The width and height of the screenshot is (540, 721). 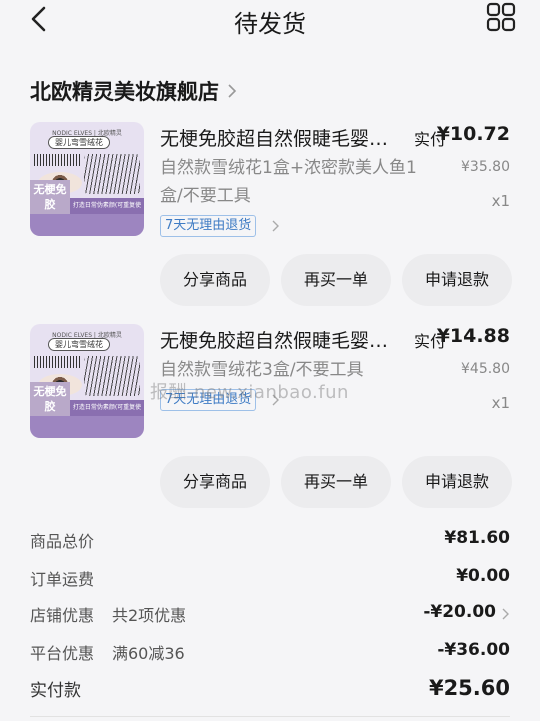 I want to click on shop-discount-detail: 共2项优惠, so click(x=149, y=615).